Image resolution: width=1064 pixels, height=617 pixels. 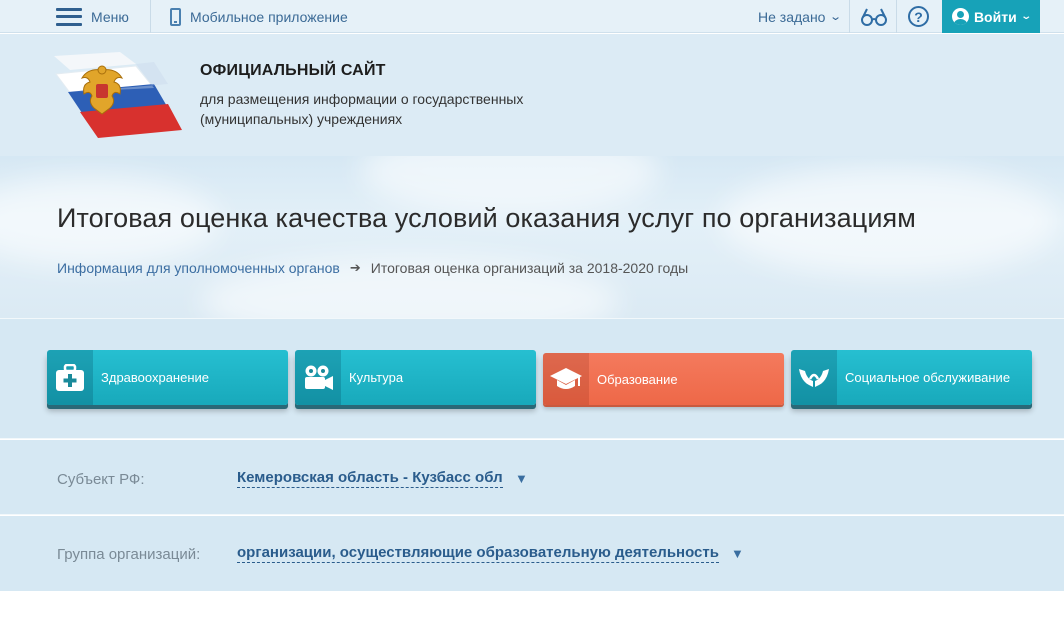 What do you see at coordinates (318, 377) in the screenshot?
I see `film-camera-icon` at bounding box center [318, 377].